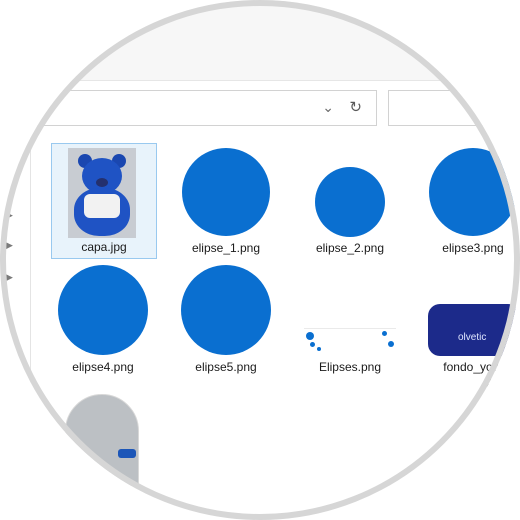  What do you see at coordinates (102, 440) in the screenshot?
I see `gray-shape-thumbnail` at bounding box center [102, 440].